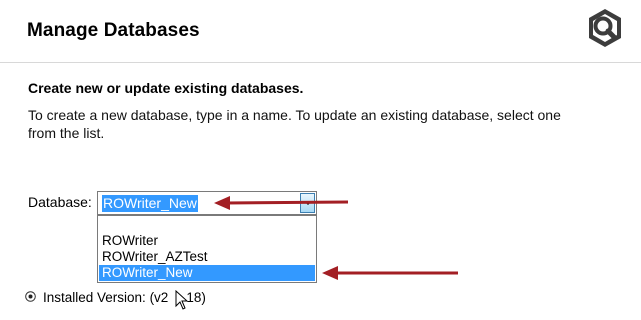 This screenshot has height=320, width=641. What do you see at coordinates (207, 241) in the screenshot?
I see `list-item-rowriter: ROWriter` at bounding box center [207, 241].